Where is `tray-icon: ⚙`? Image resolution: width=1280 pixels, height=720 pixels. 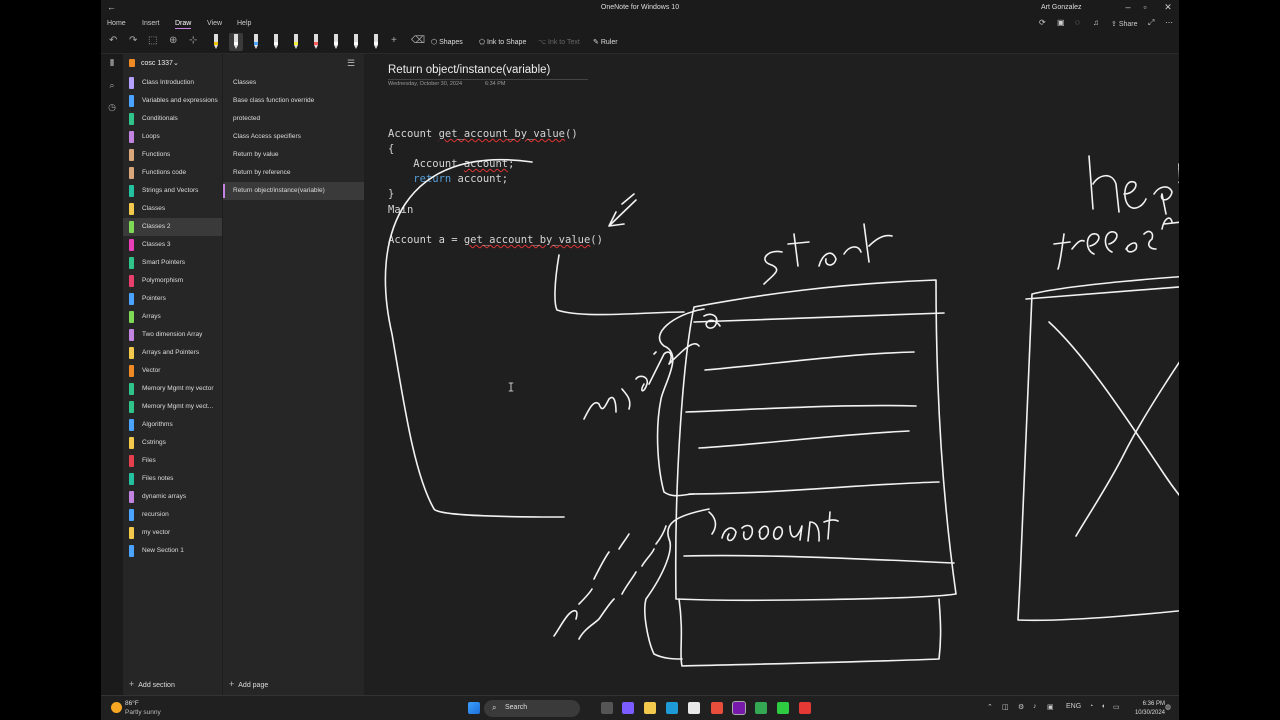 tray-icon: ⚙ is located at coordinates (1021, 707).